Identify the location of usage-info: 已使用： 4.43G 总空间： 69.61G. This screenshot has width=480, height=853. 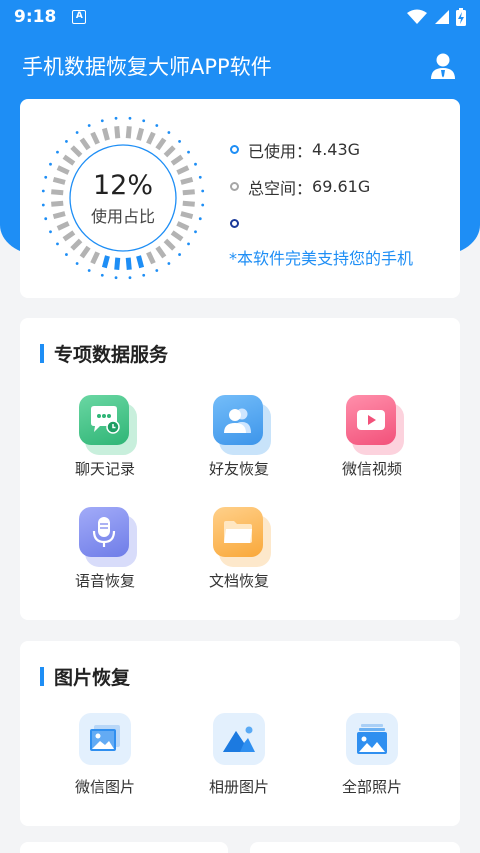
(300, 186).